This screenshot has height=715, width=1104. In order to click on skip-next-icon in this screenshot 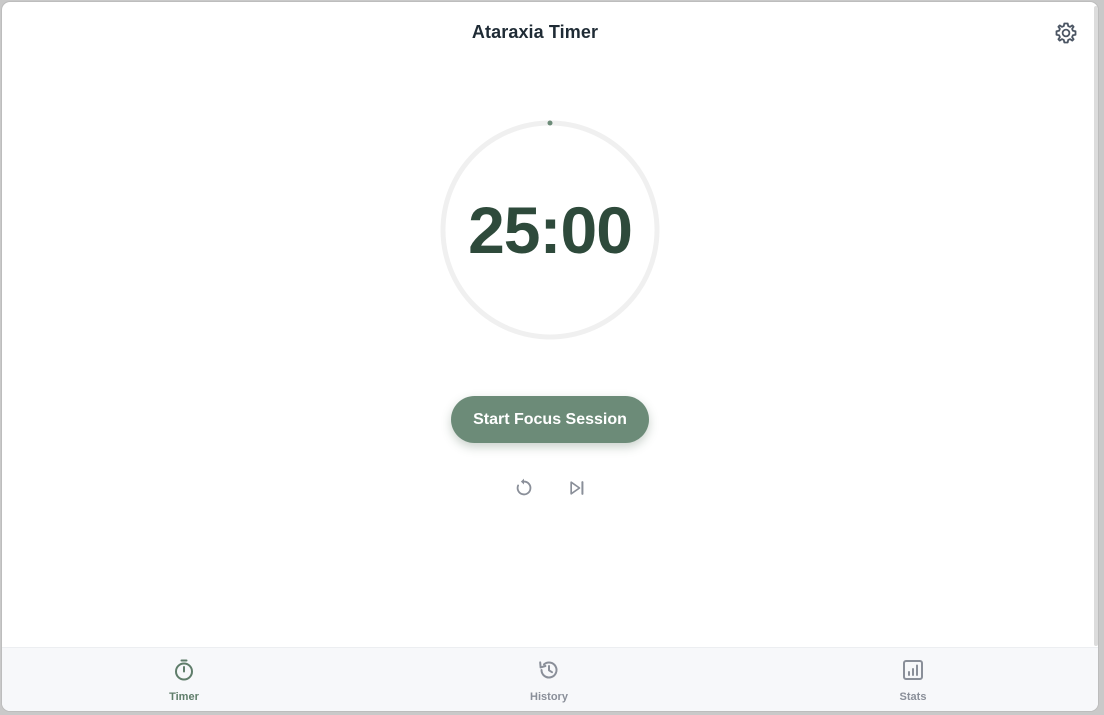, I will do `click(577, 488)`.